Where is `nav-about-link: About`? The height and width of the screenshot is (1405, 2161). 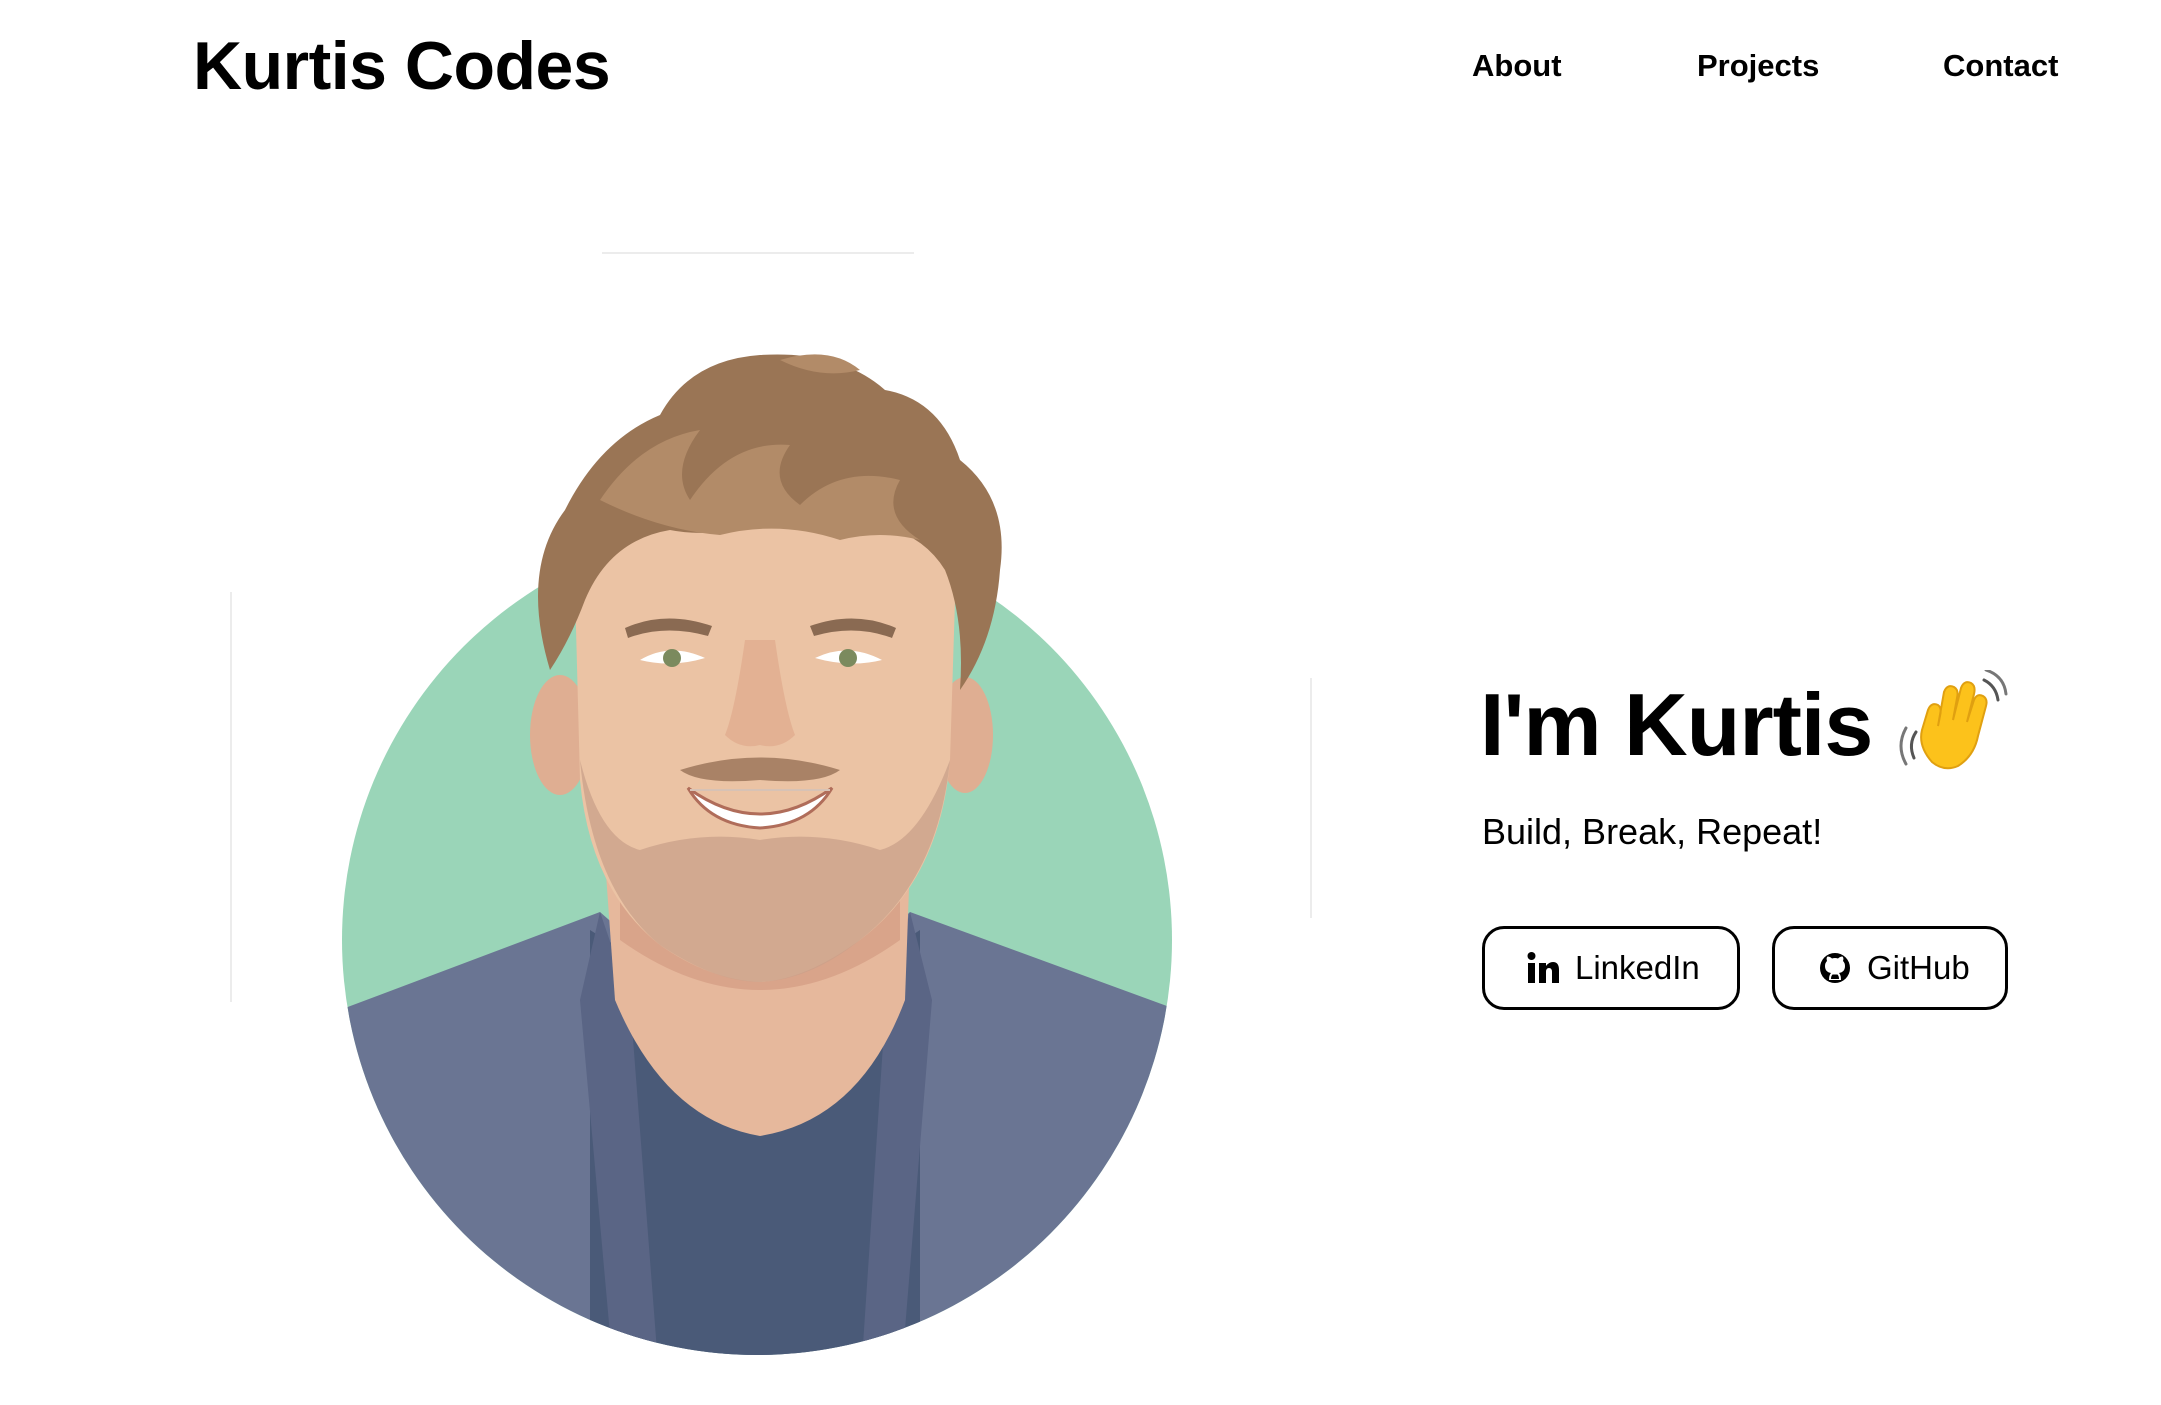 nav-about-link: About is located at coordinates (1517, 66).